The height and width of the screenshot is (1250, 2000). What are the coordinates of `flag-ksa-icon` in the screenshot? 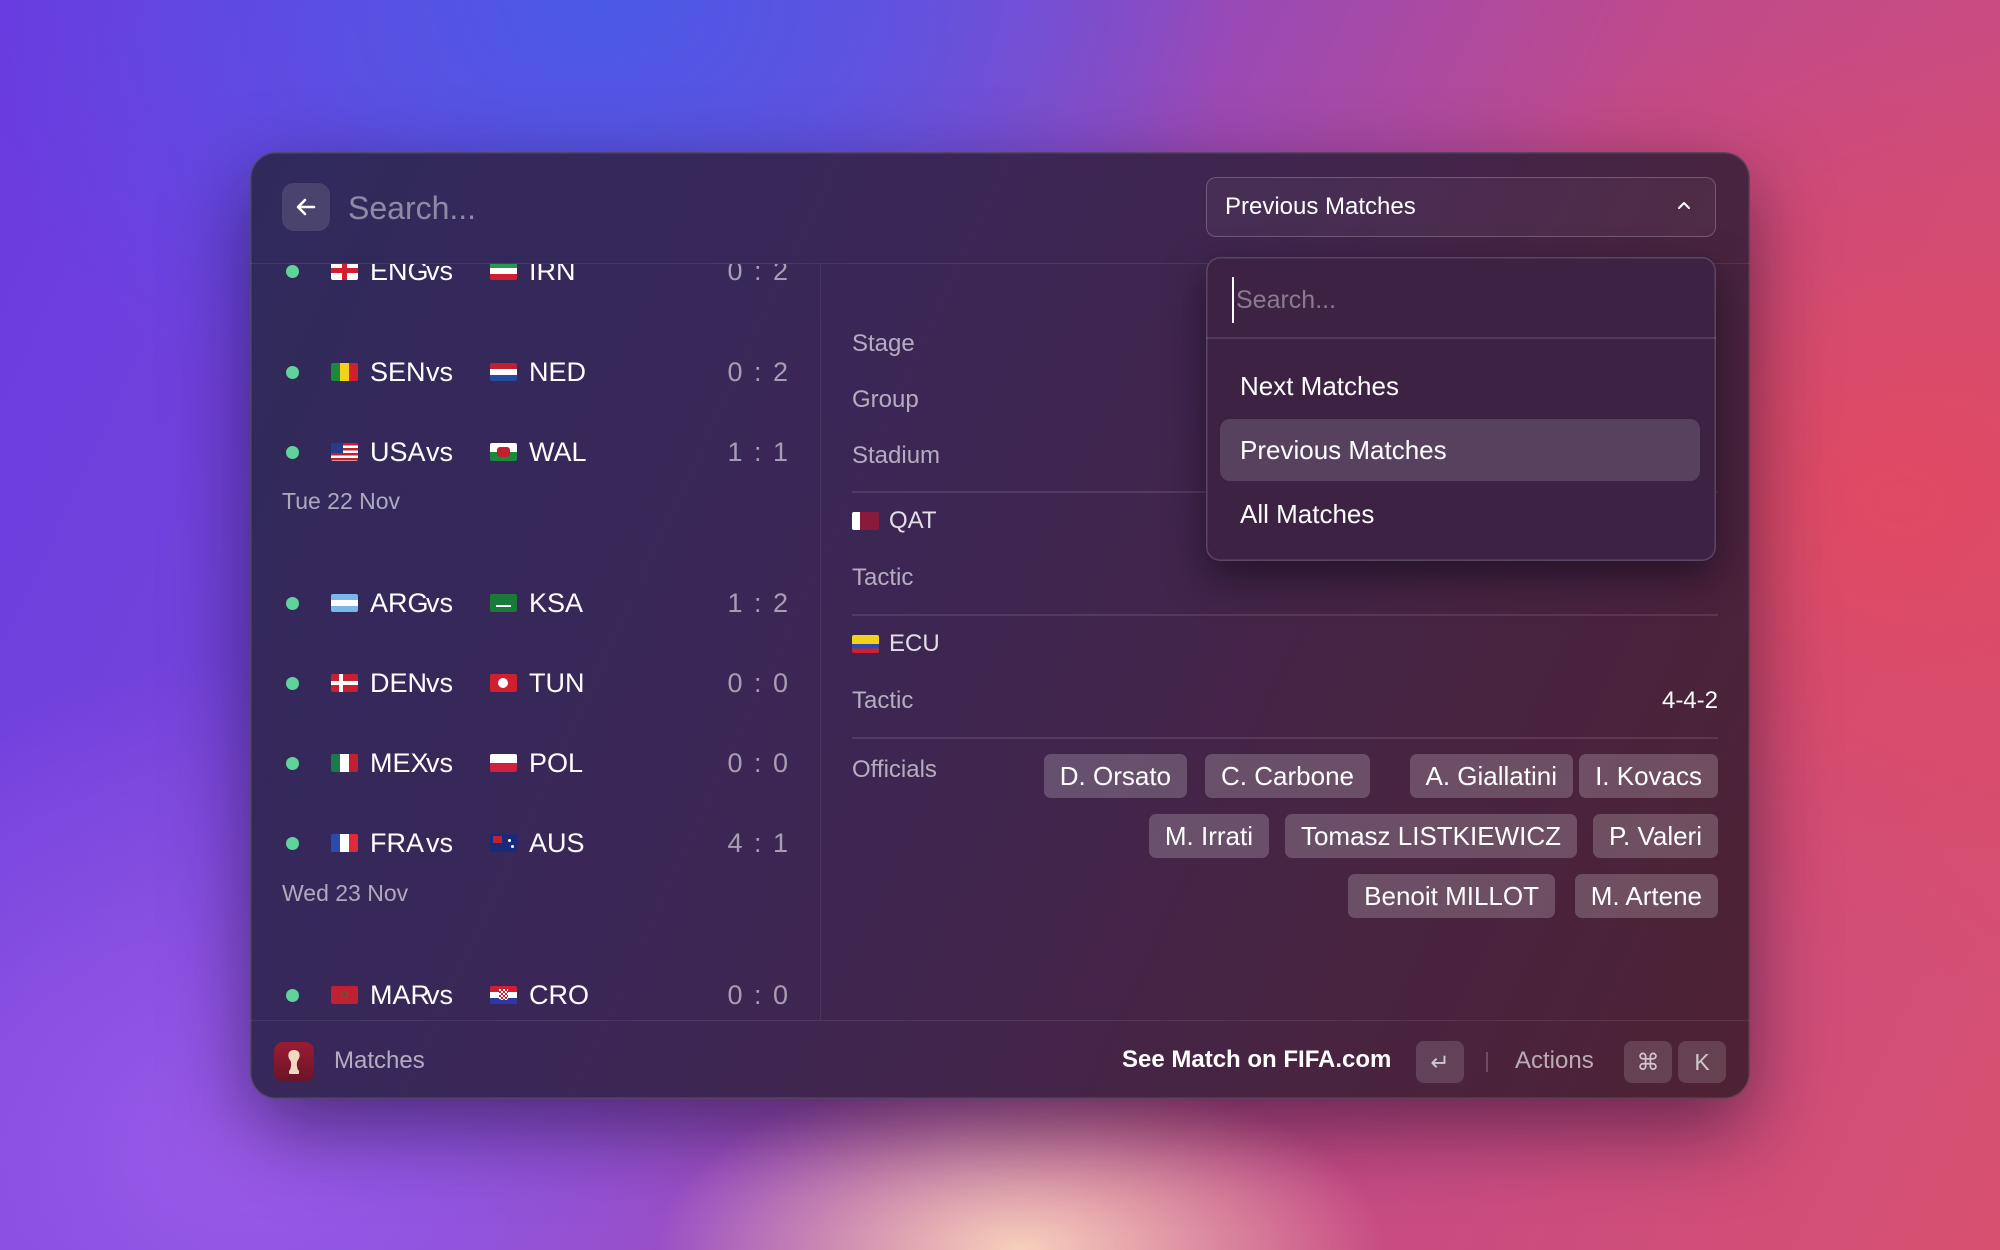 It's located at (503, 603).